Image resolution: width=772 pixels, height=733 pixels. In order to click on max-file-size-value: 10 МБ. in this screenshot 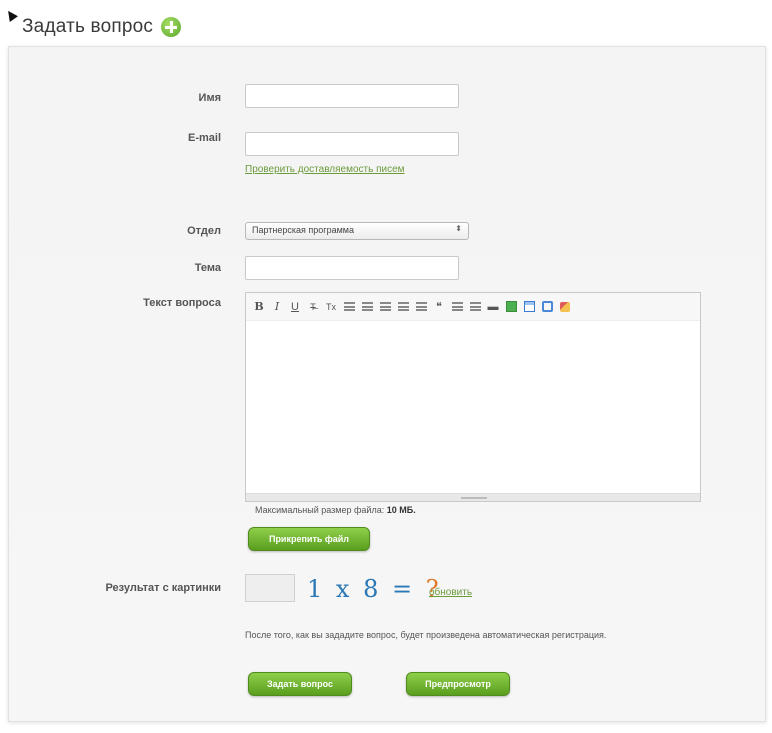, I will do `click(401, 510)`.